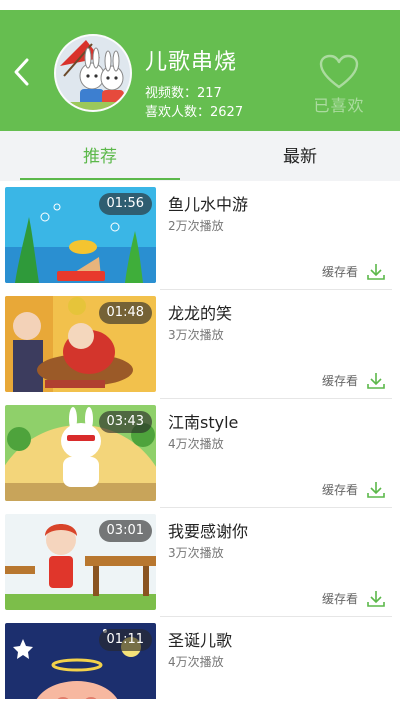 This screenshot has width=400, height=711. What do you see at coordinates (208, 531) in the screenshot?
I see `video-title: 我要感谢你` at bounding box center [208, 531].